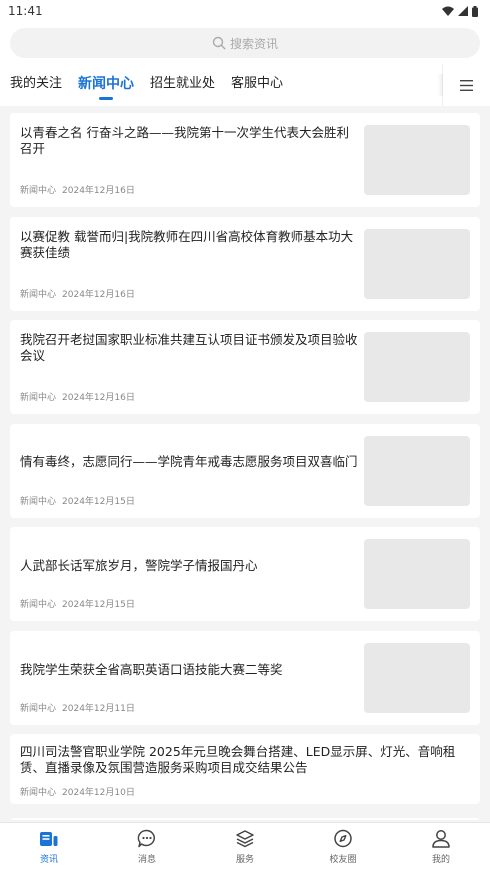 The height and width of the screenshot is (871, 490). What do you see at coordinates (187, 244) in the screenshot?
I see `article-title: 以赛促教 载誉而归|我院教师在四川省高校体育教师基本功大赛获佳绩` at bounding box center [187, 244].